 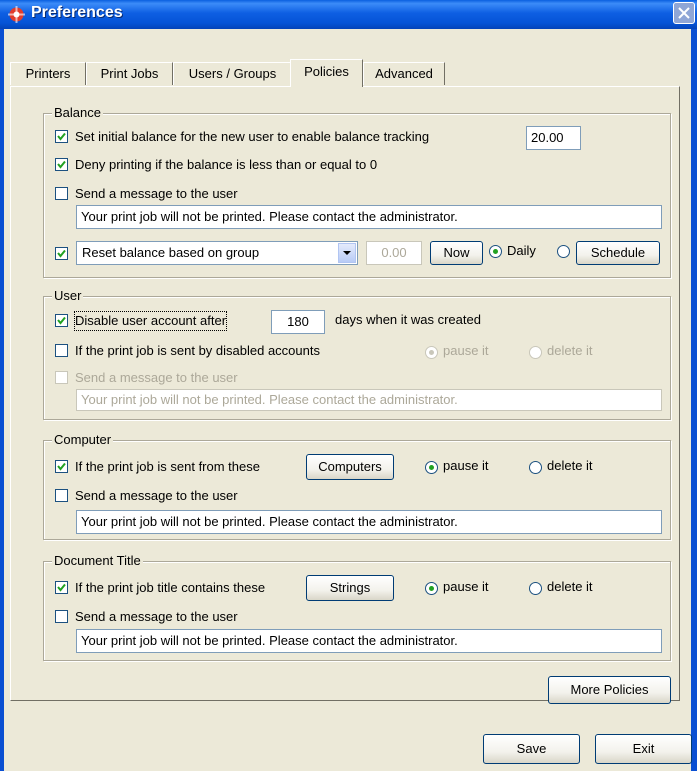 What do you see at coordinates (466, 465) in the screenshot?
I see `computer-pause-label: pause it` at bounding box center [466, 465].